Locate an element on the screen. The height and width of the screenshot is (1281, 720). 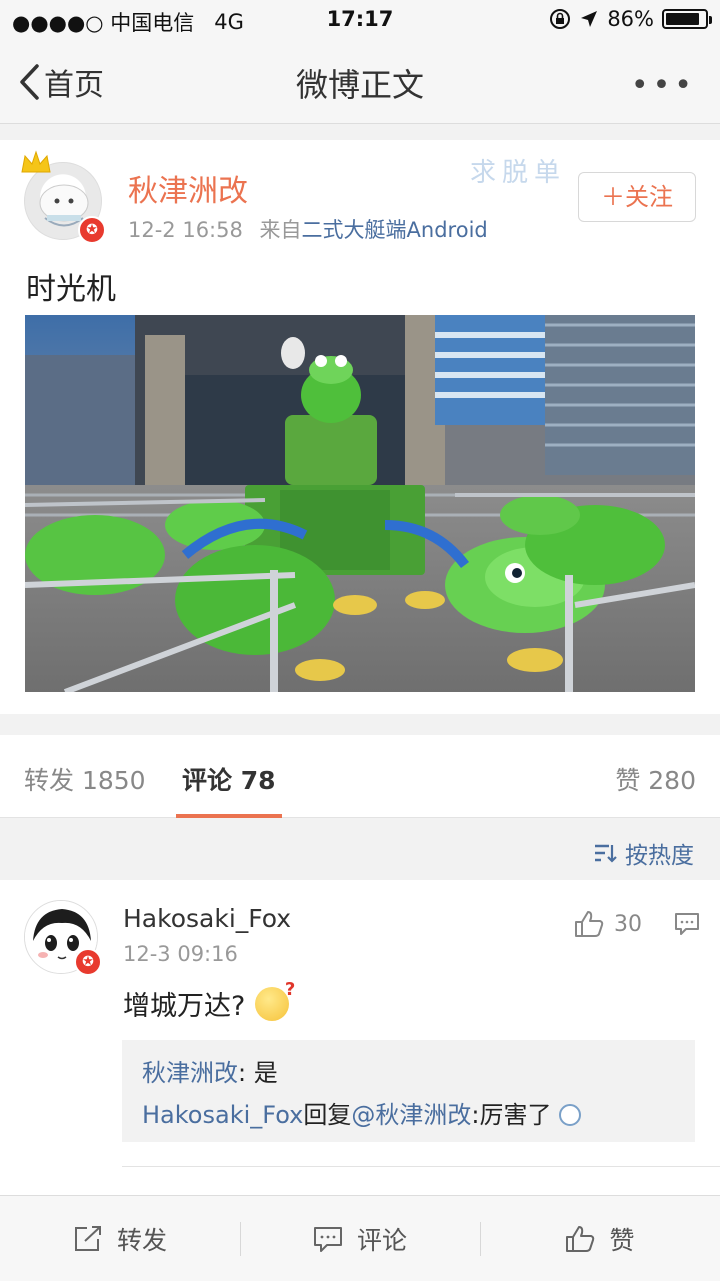
post-tabs: 转发 1850 评论 78 赞 280 is located at coordinates (360, 776).